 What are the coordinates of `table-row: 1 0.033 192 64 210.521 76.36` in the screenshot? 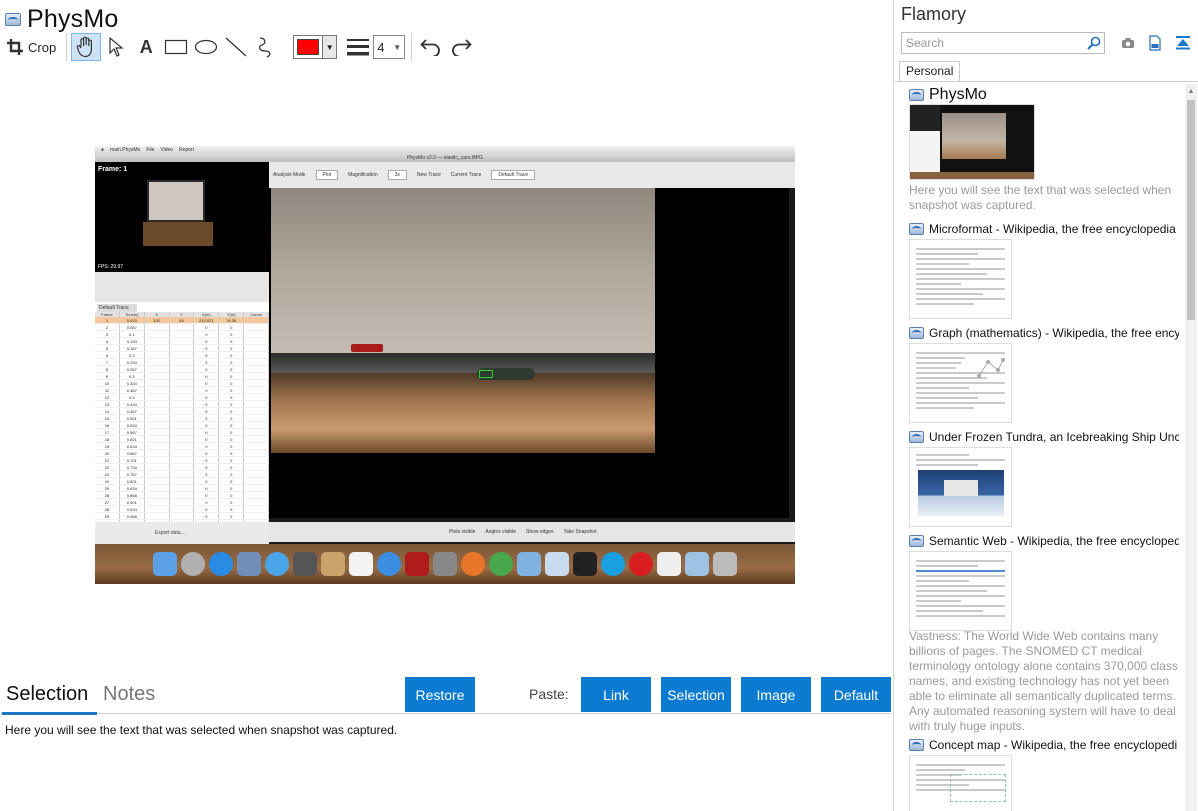 It's located at (182, 320).